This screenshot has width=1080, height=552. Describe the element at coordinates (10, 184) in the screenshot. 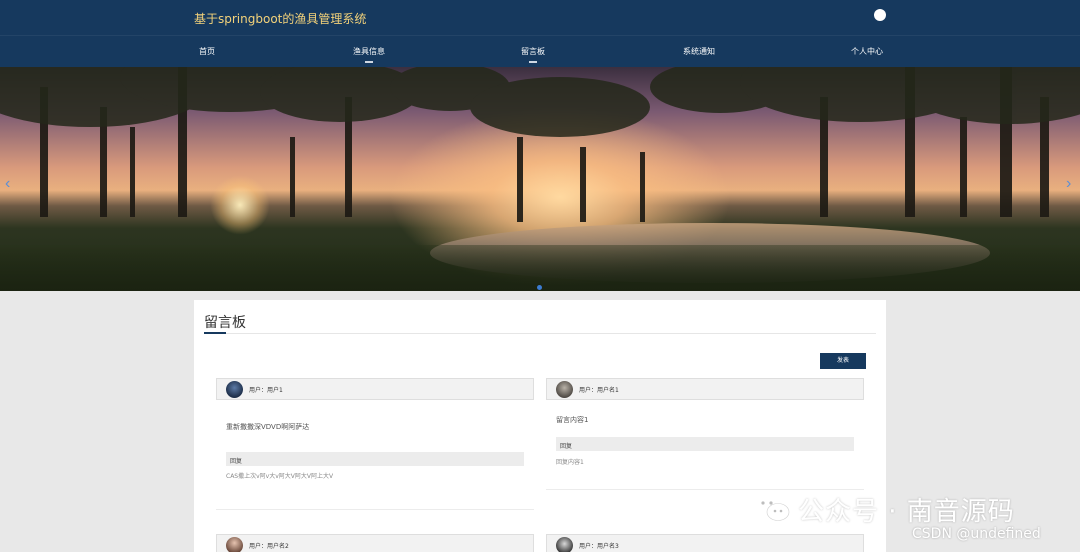

I see `carousel-prev-icon: ‹` at that location.